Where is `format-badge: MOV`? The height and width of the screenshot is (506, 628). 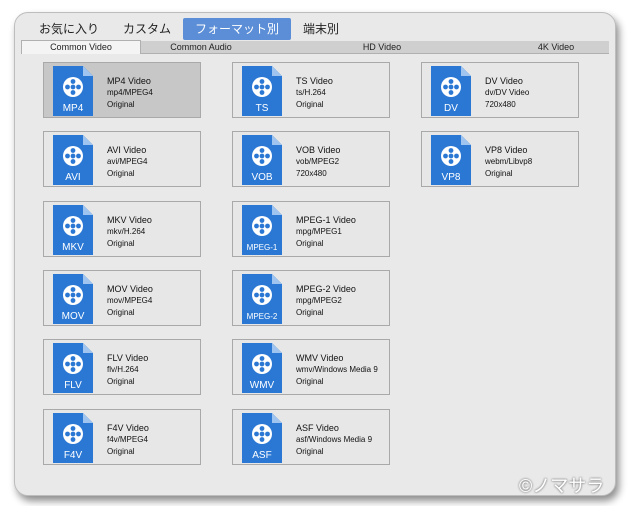
format-badge: MOV is located at coordinates (73, 316).